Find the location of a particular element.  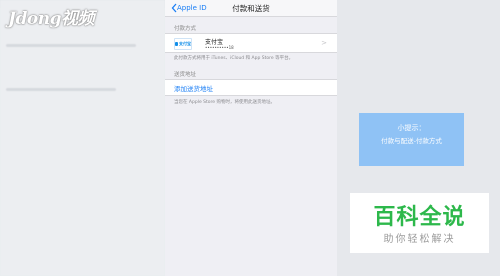

chevron-right-icon: > is located at coordinates (324, 43).